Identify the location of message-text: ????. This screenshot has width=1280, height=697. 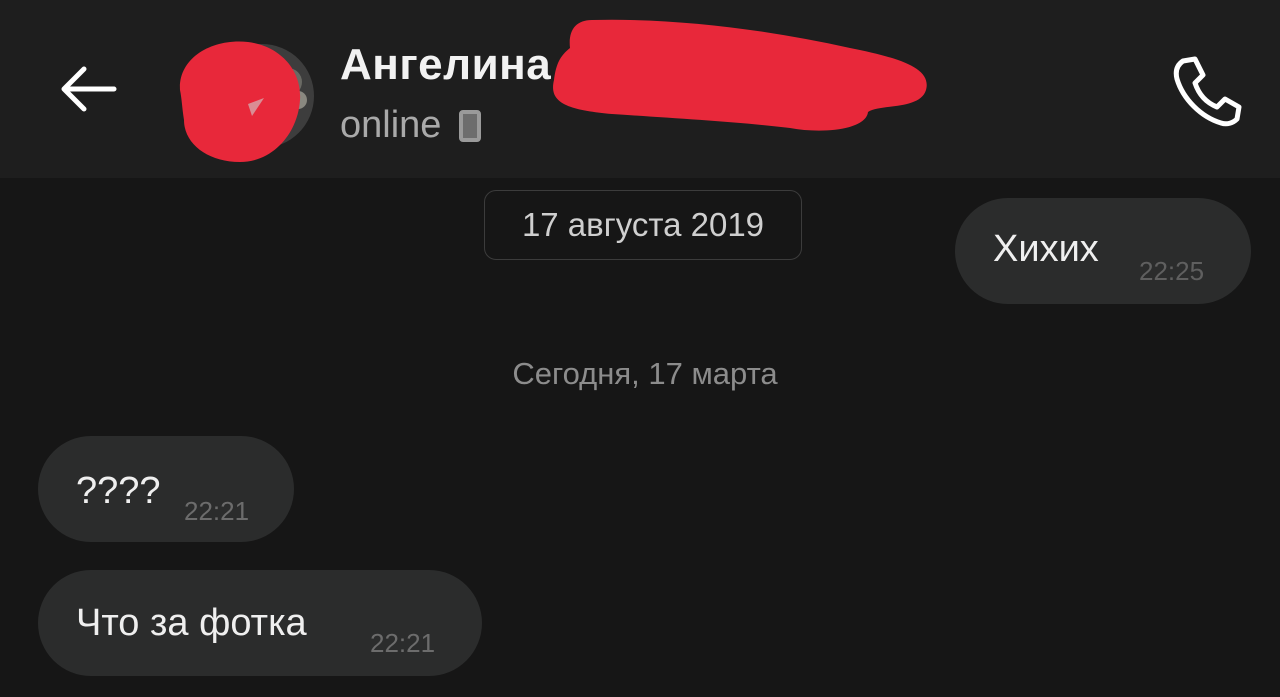
(118, 491).